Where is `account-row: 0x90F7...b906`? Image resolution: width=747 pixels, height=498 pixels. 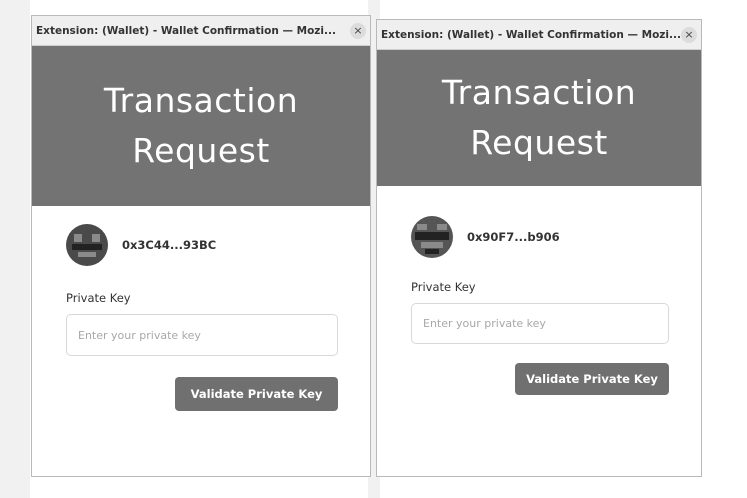 account-row: 0x90F7...b906 is located at coordinates (485, 237).